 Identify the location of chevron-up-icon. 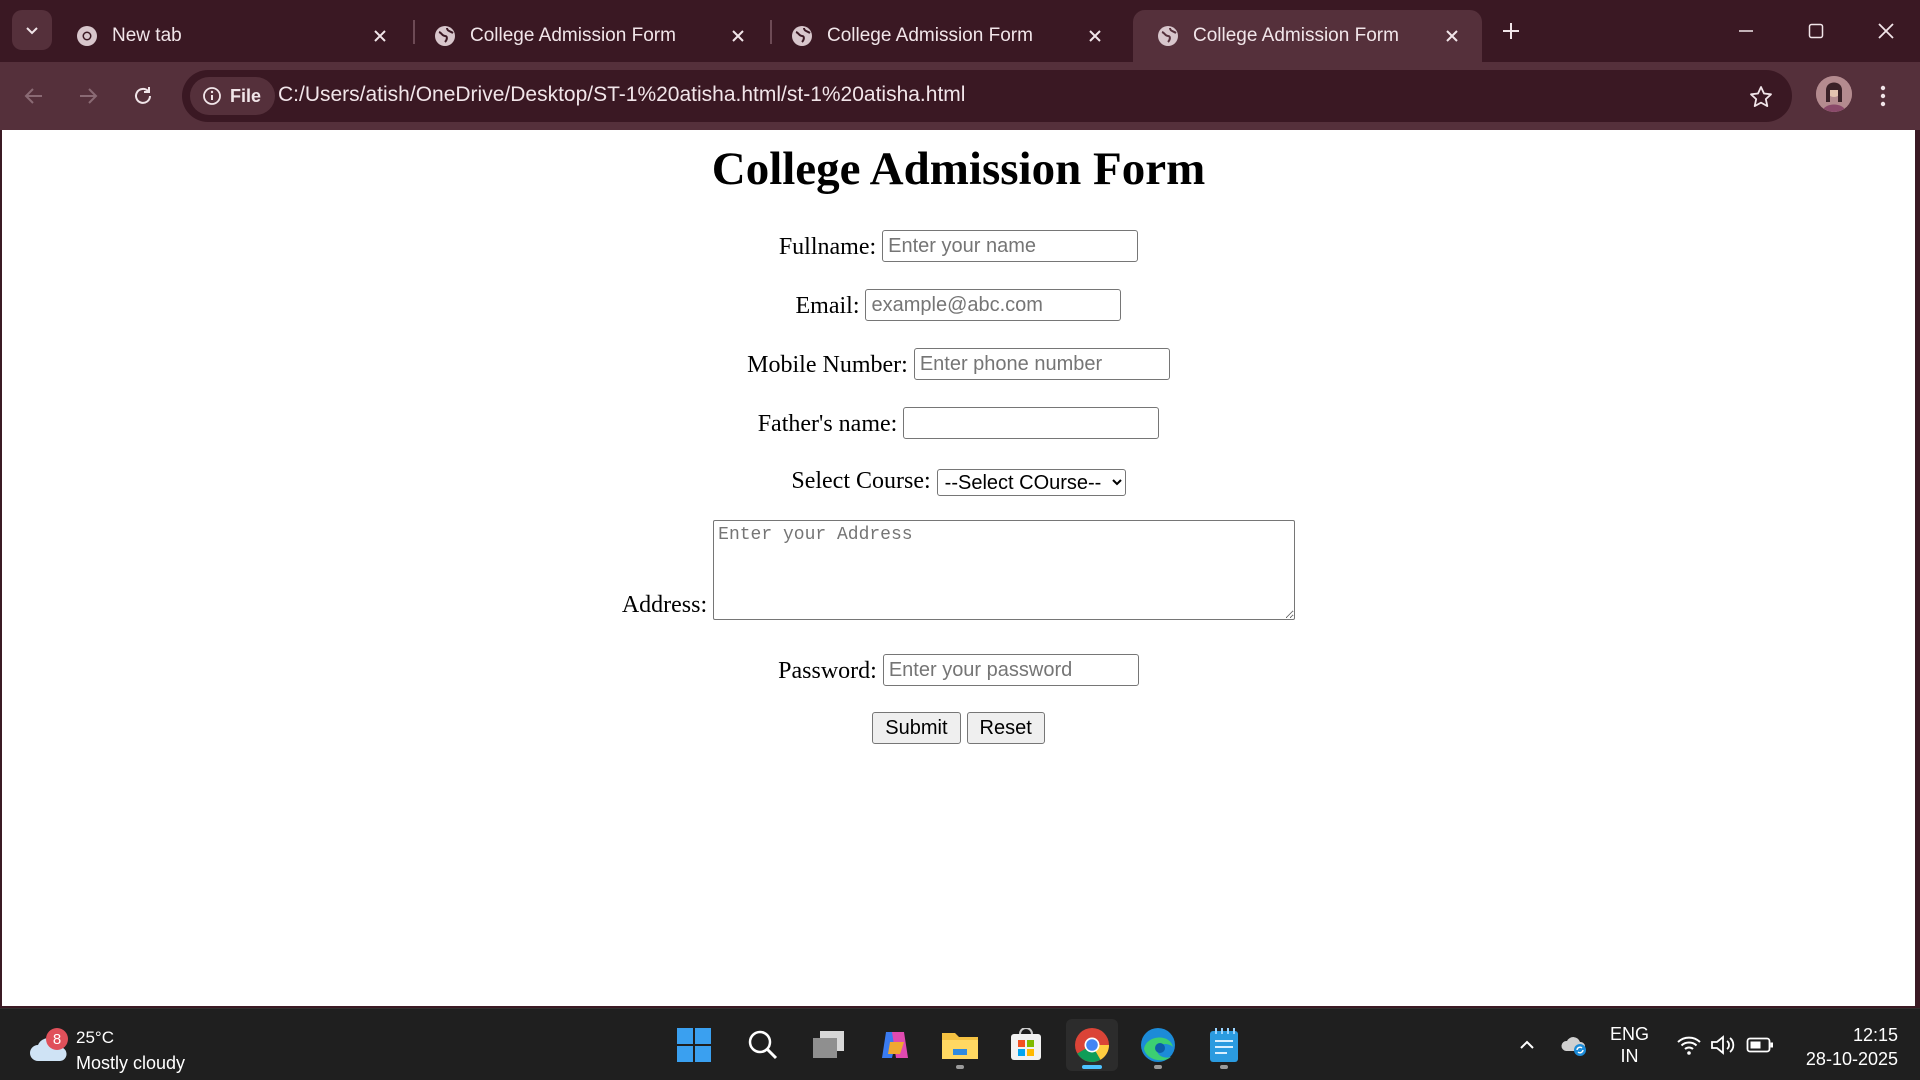
(1527, 1044).